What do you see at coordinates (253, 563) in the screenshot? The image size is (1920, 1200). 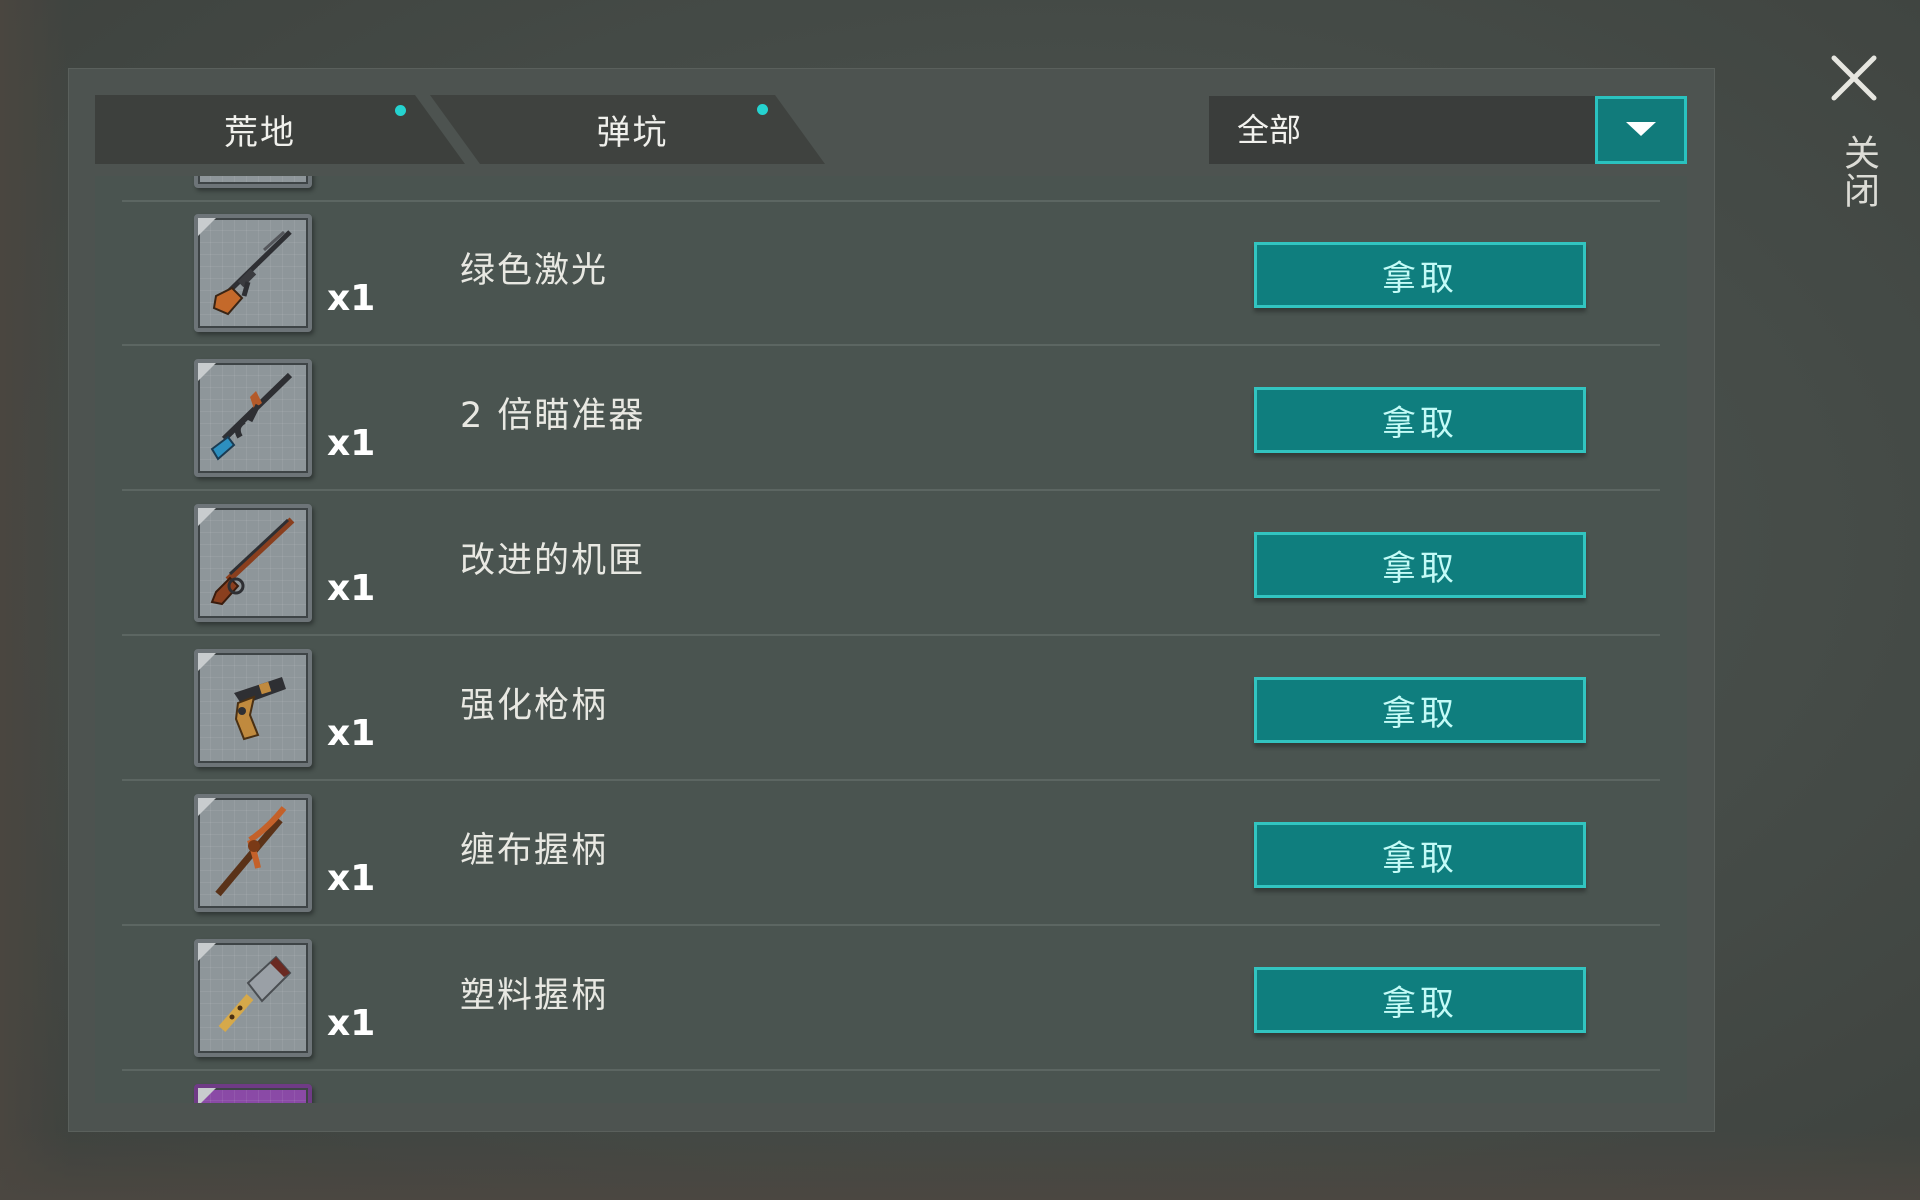 I see `shotgun-icon` at bounding box center [253, 563].